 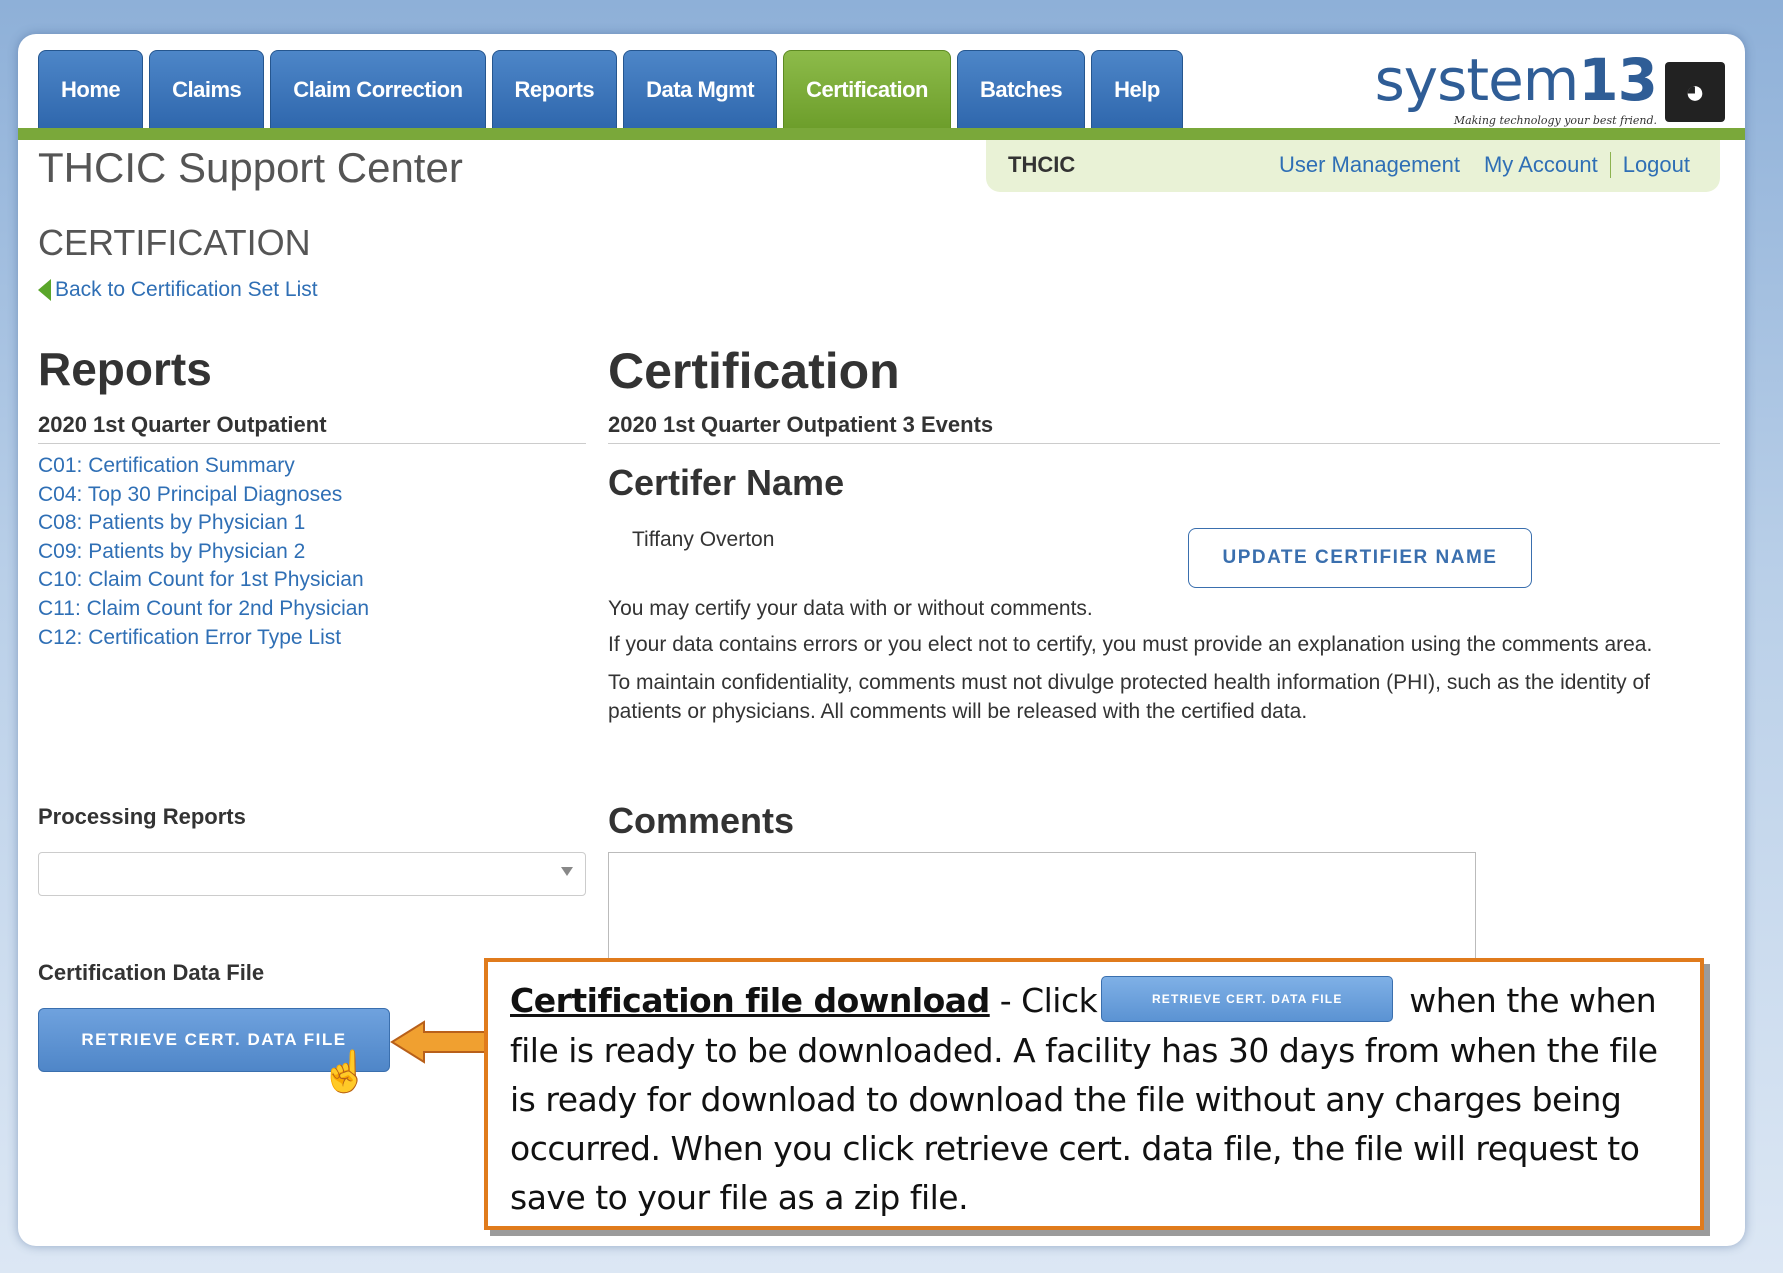 What do you see at coordinates (1695, 92) in the screenshot?
I see `dog-icon: ◕` at bounding box center [1695, 92].